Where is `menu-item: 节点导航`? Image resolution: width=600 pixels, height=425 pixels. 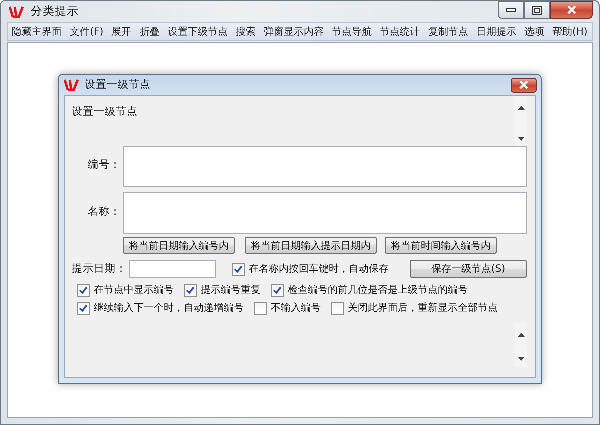 menu-item: 节点导航 is located at coordinates (352, 31).